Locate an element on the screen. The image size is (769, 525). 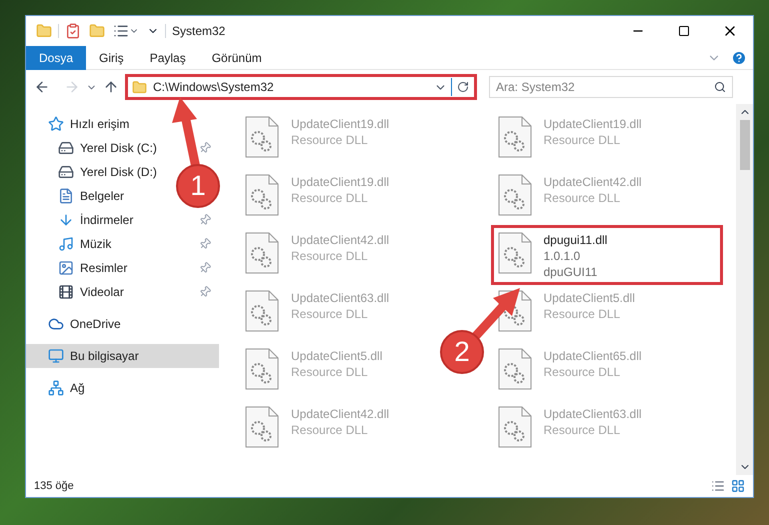
ribbon-tab: Giriş is located at coordinates (111, 58).